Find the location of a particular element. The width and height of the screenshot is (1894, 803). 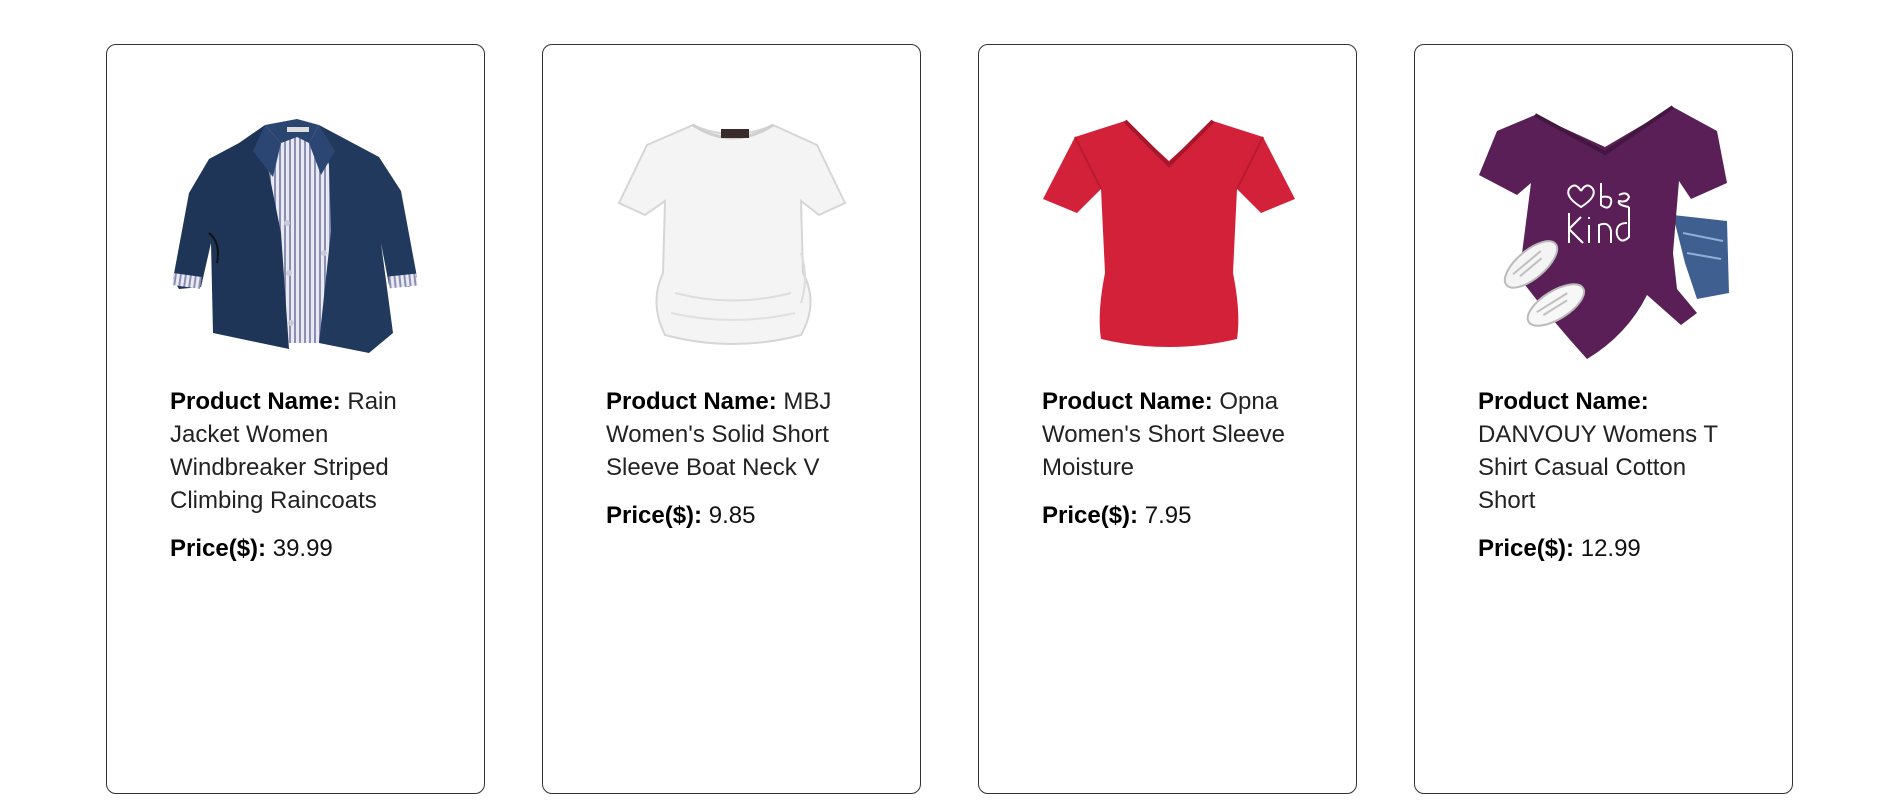

product-price-value: 7.95 is located at coordinates (1168, 515).